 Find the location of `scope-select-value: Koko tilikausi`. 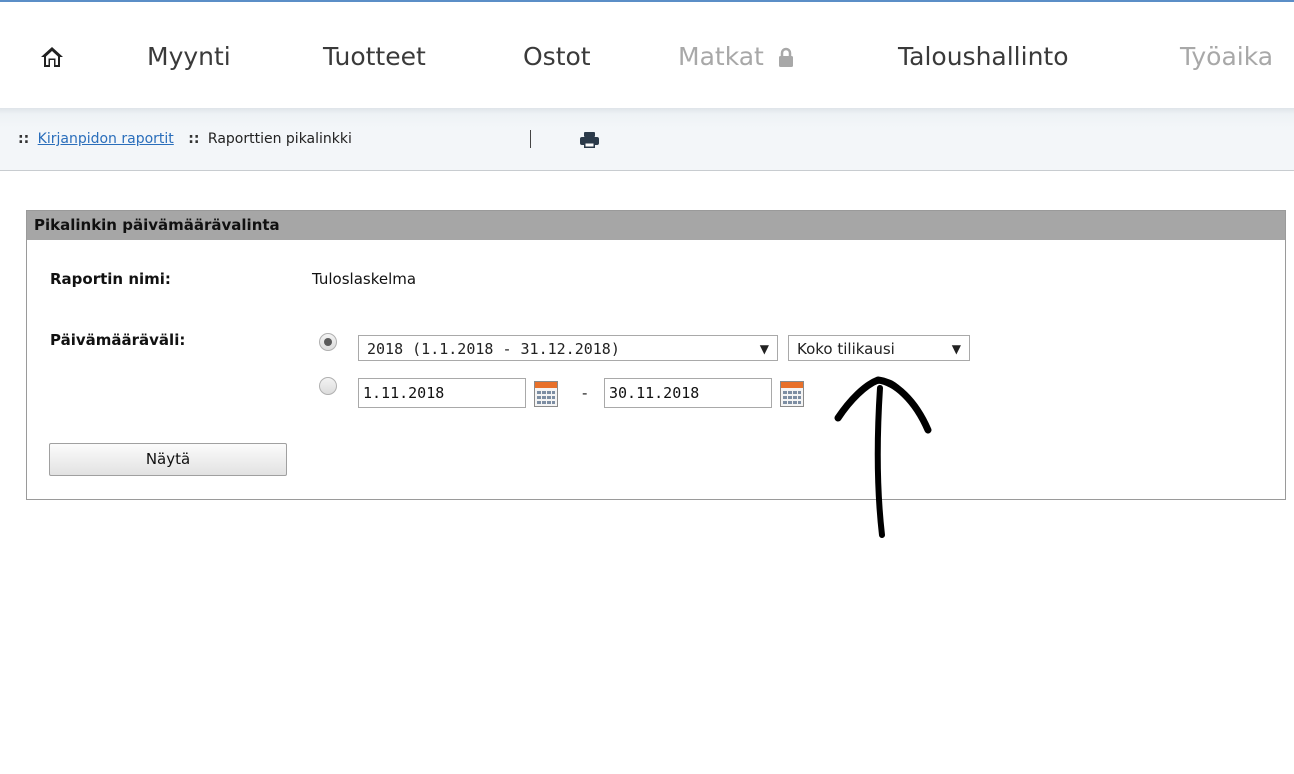

scope-select-value: Koko tilikausi is located at coordinates (846, 349).